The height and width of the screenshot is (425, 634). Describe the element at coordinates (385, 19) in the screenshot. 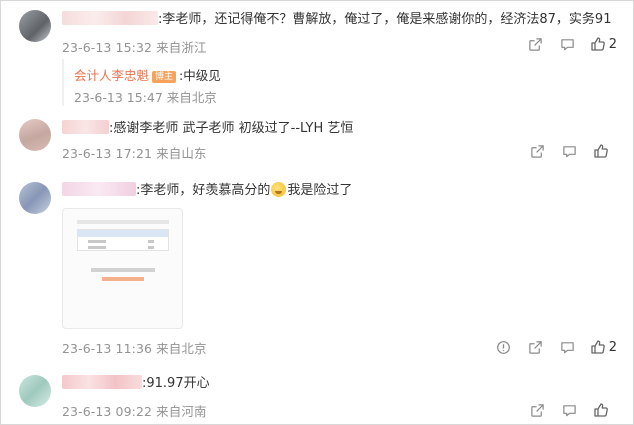

I see `comment-text: :李老师，还记得俺不？曹解放，俺过了，俺是来感谢你的，经济法87，实务91` at that location.